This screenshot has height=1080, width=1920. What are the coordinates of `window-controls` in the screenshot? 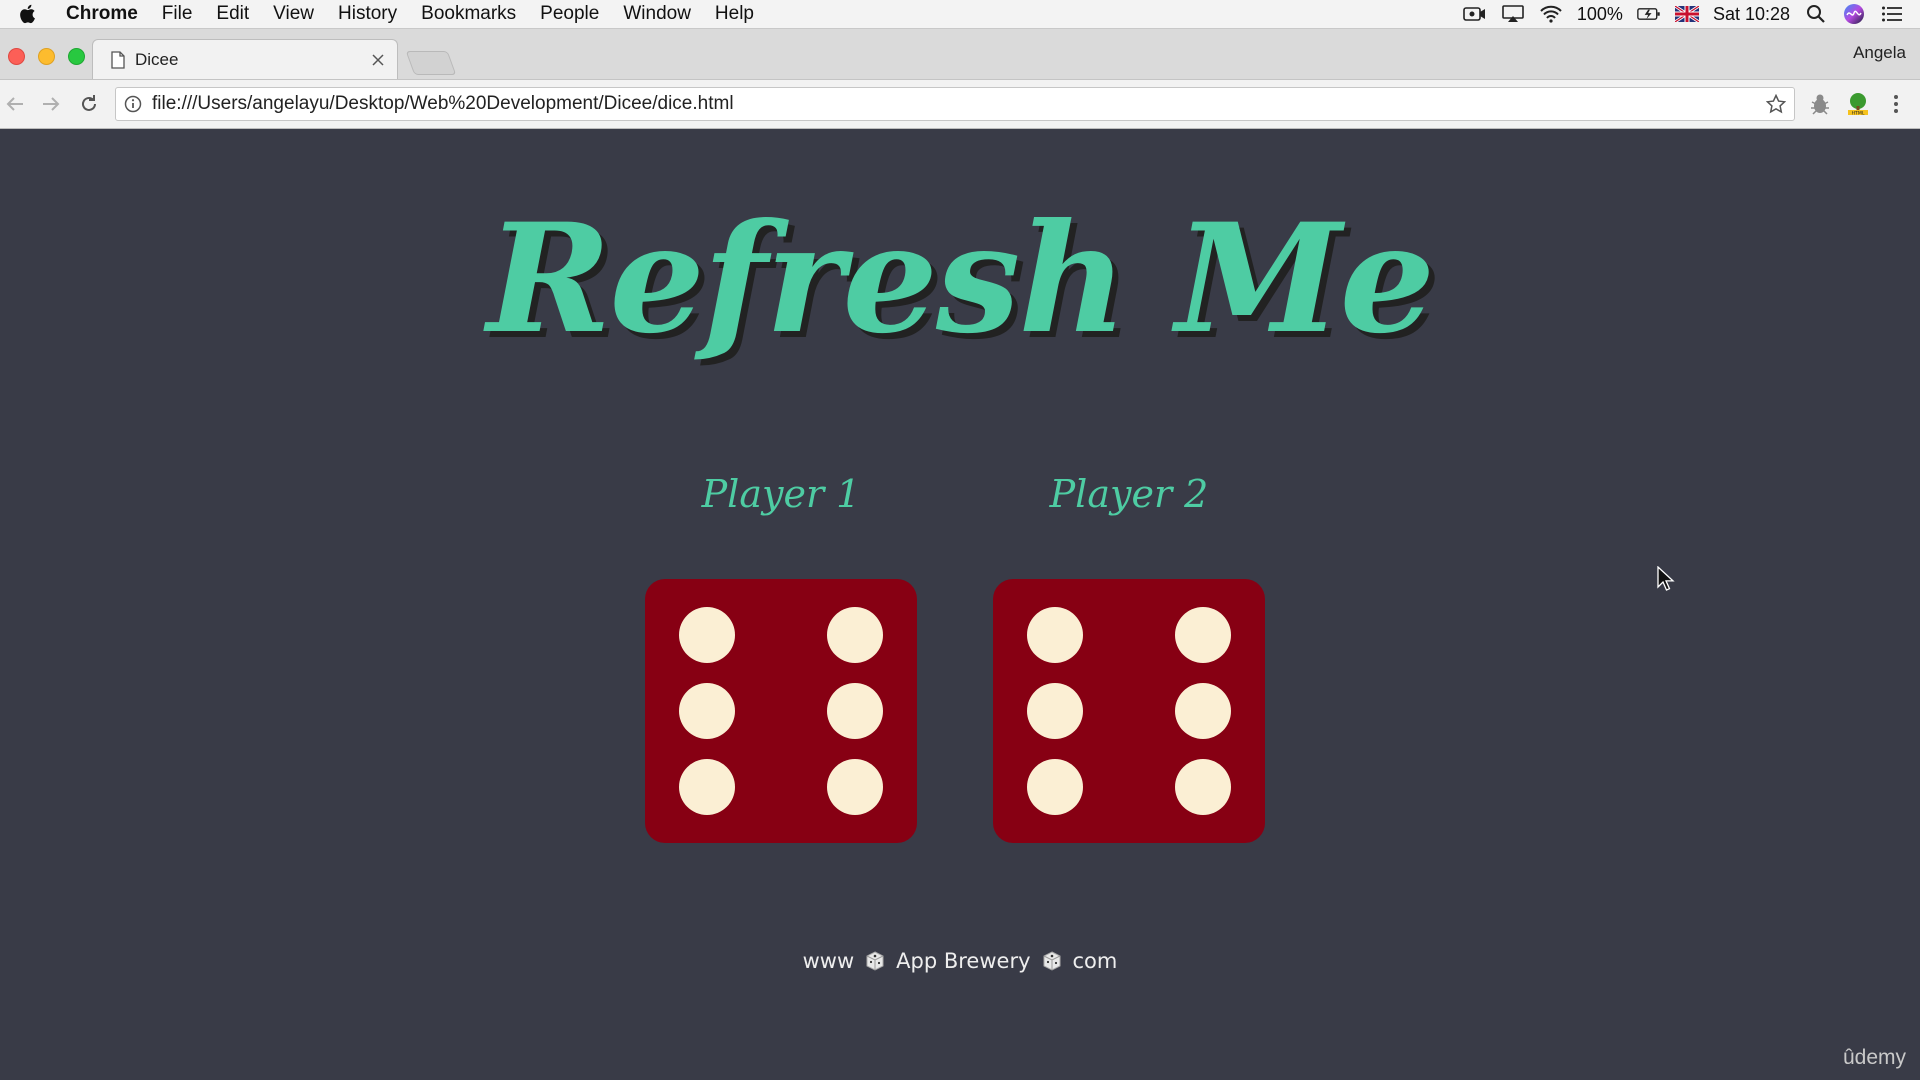 It's located at (46, 56).